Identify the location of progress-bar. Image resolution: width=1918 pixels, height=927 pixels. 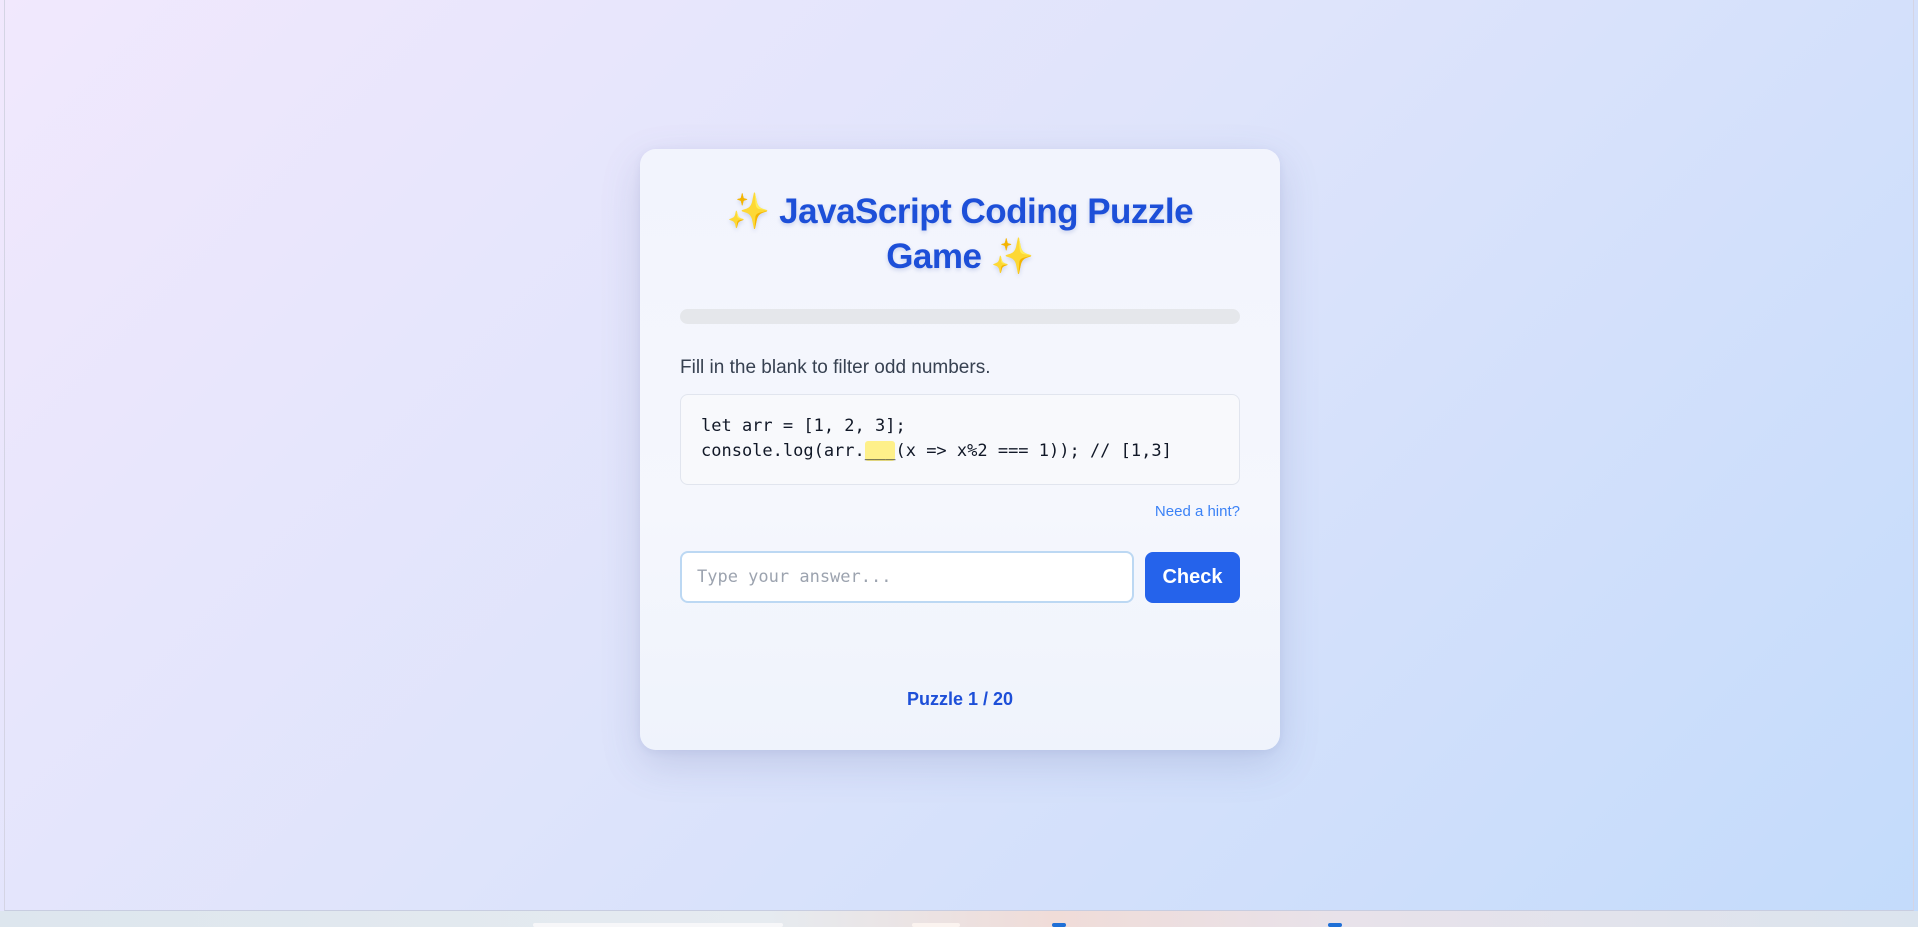
(960, 316).